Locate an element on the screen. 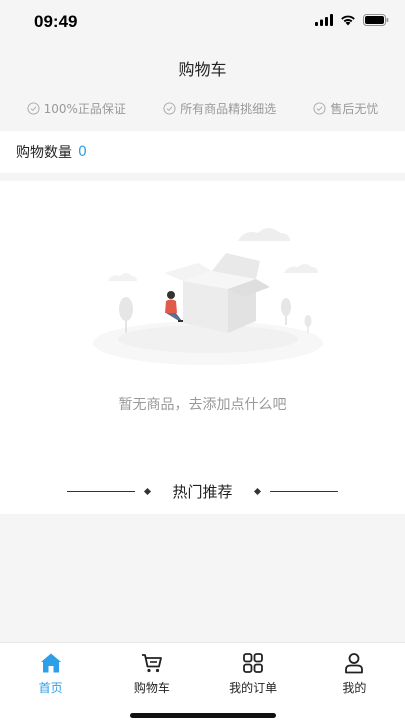 This screenshot has width=405, height=720. hot-recommend-header: 热门推荐 is located at coordinates (202, 491).